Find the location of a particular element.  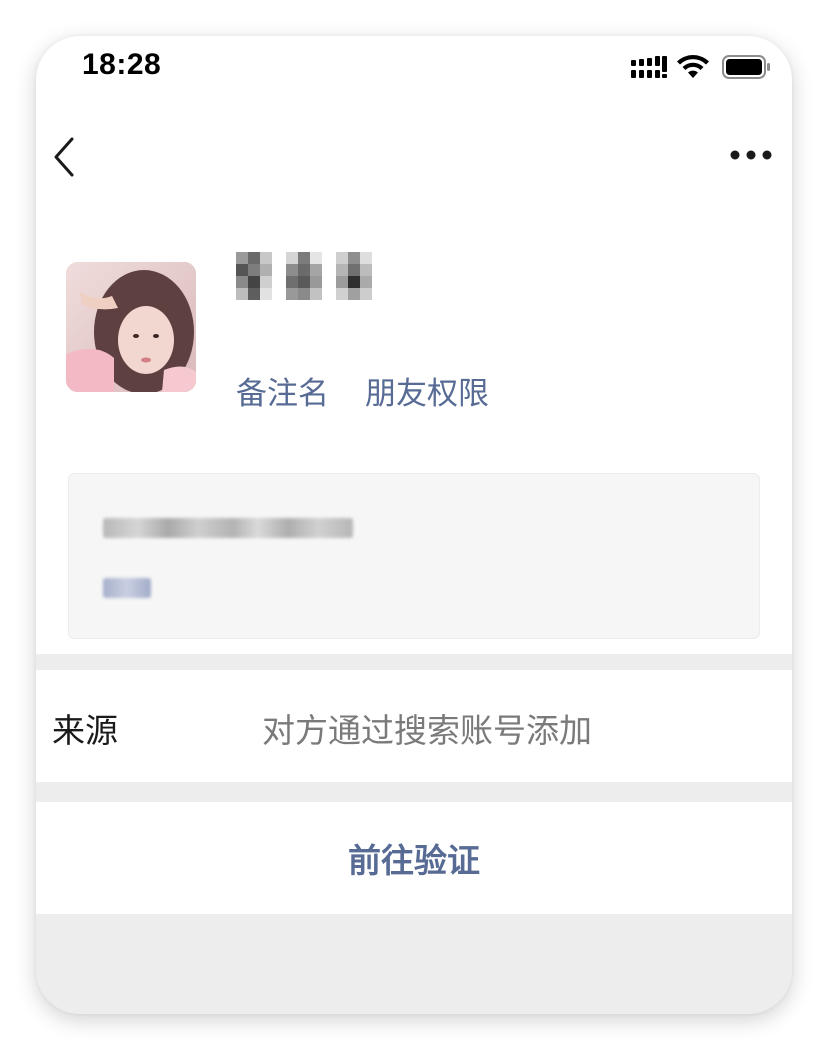

wifi-icon is located at coordinates (693, 66).